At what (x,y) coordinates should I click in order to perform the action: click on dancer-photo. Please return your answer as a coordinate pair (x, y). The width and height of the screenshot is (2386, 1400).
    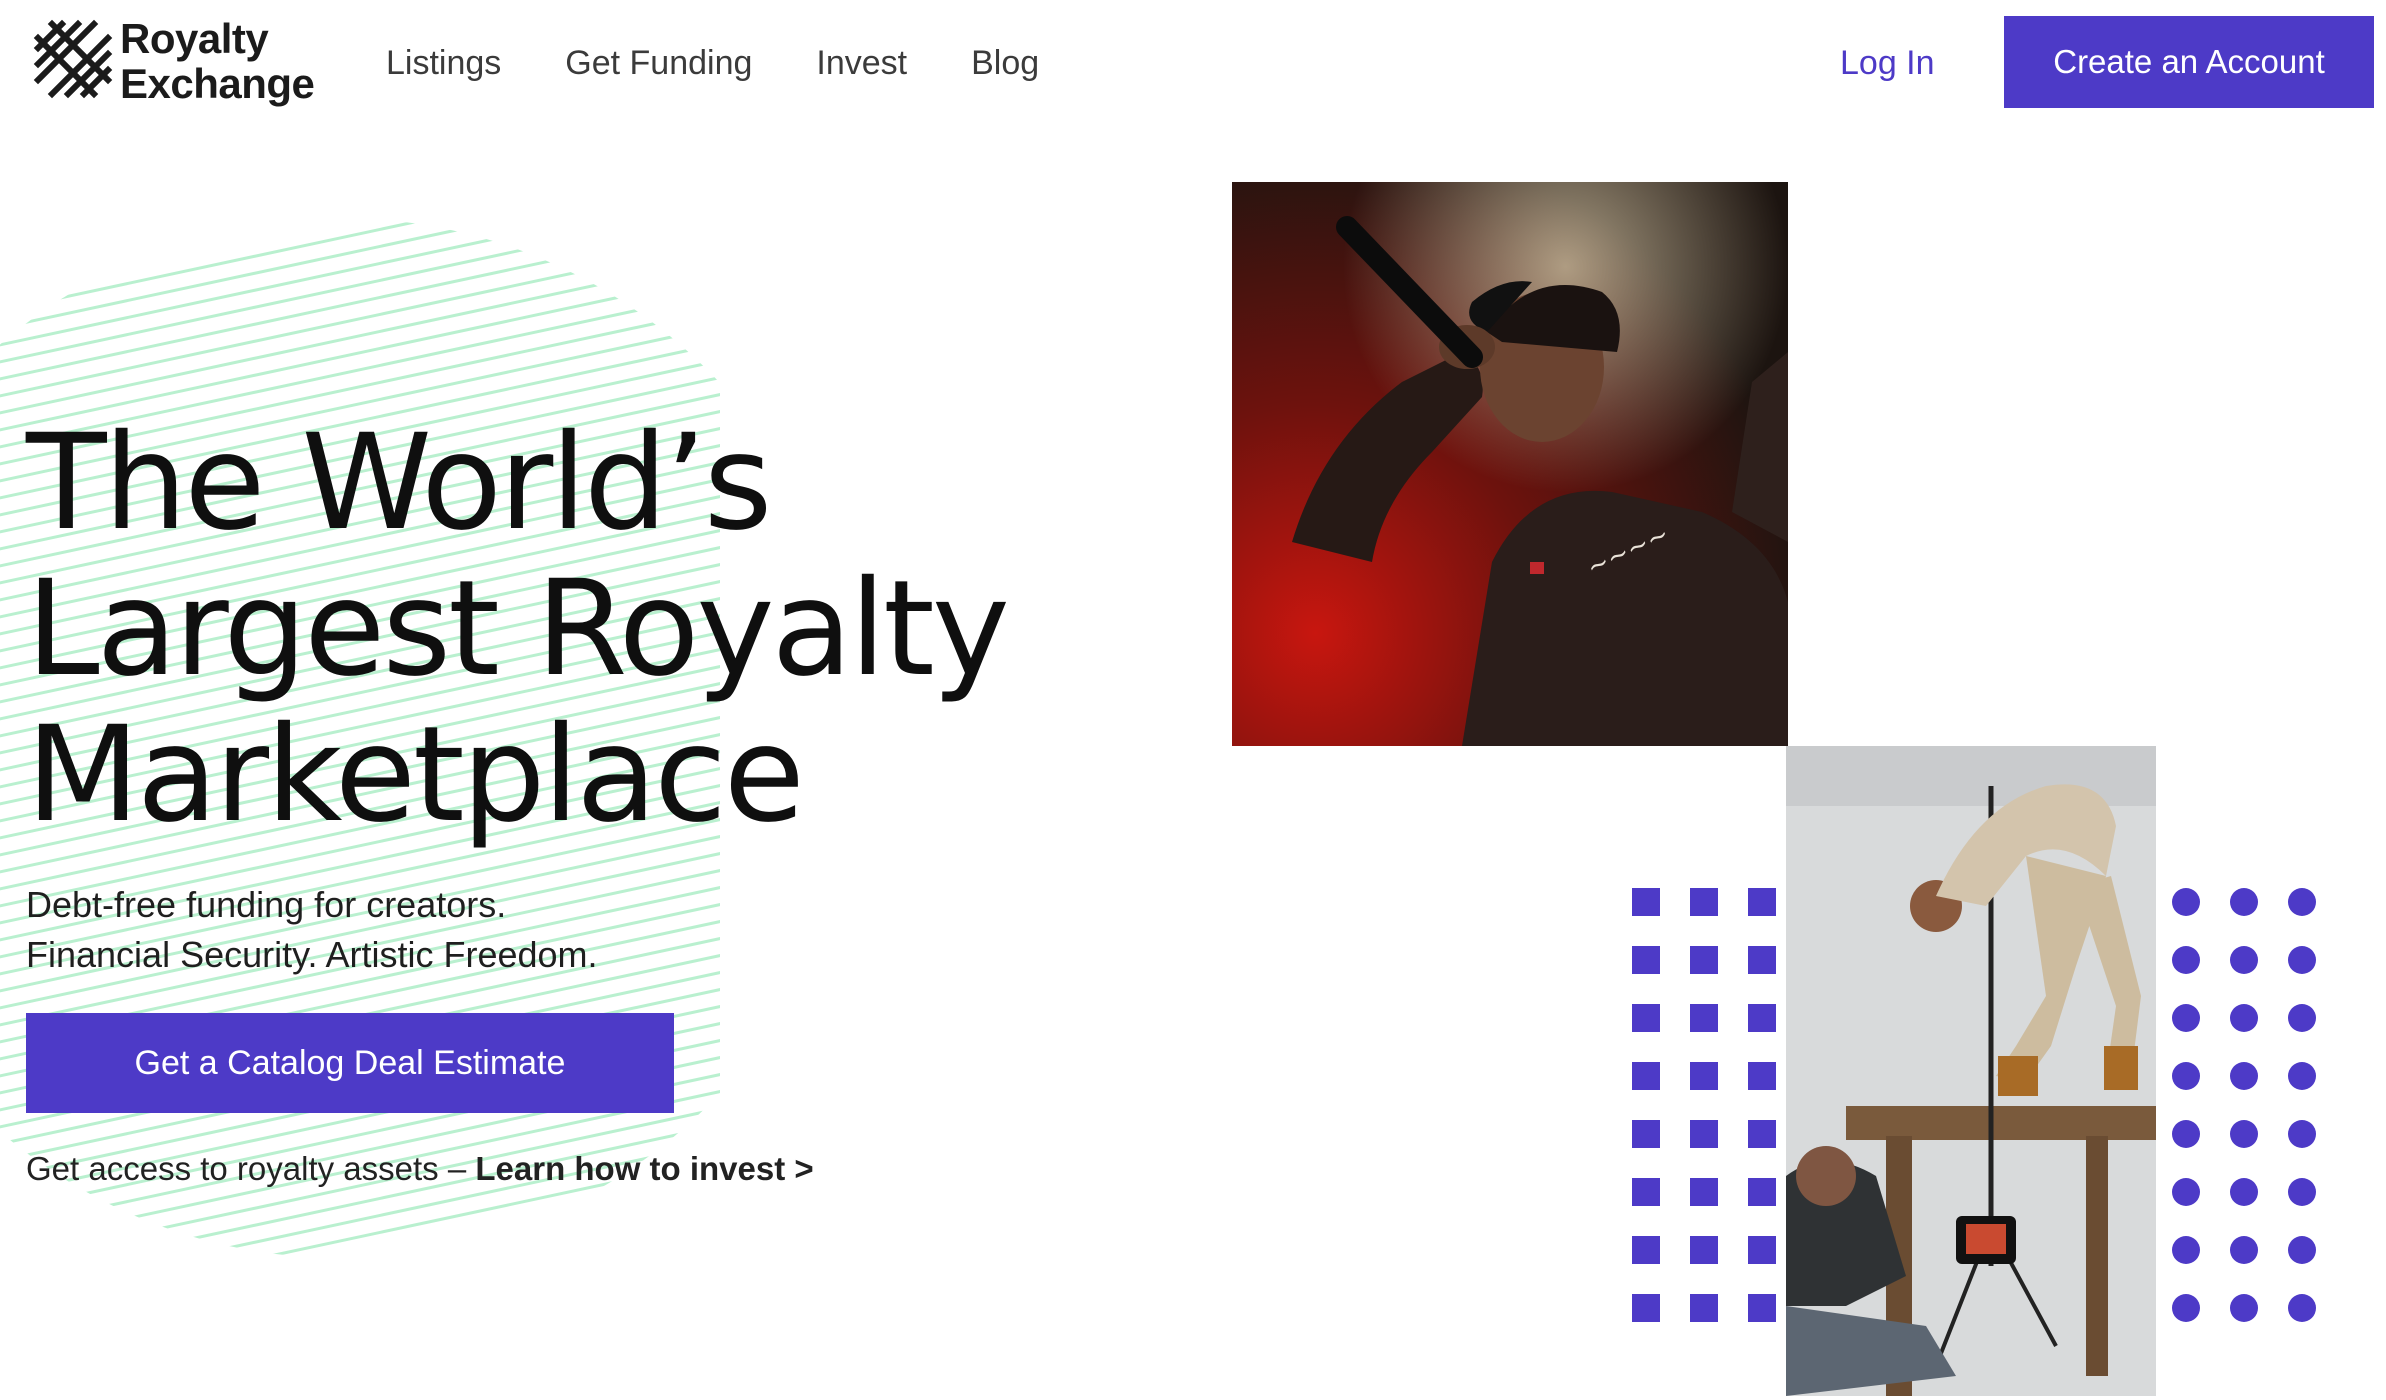
    Looking at the image, I should click on (1971, 1071).